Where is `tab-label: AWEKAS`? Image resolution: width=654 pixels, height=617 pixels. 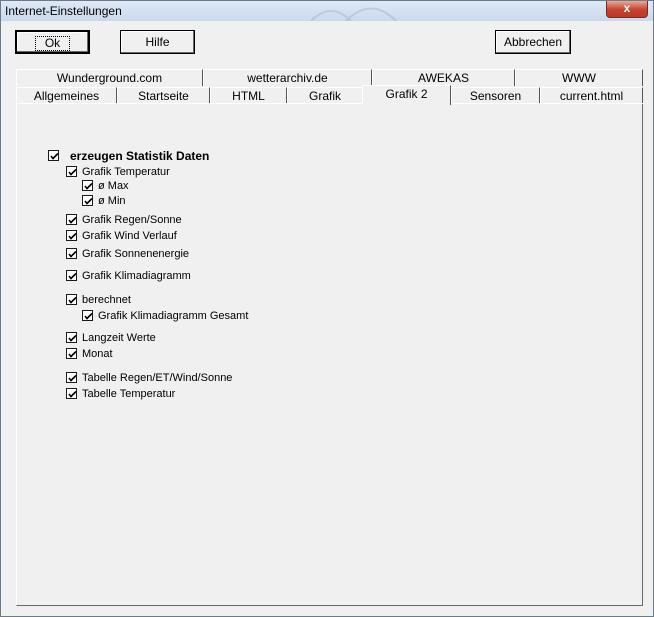
tab-label: AWEKAS is located at coordinates (443, 78).